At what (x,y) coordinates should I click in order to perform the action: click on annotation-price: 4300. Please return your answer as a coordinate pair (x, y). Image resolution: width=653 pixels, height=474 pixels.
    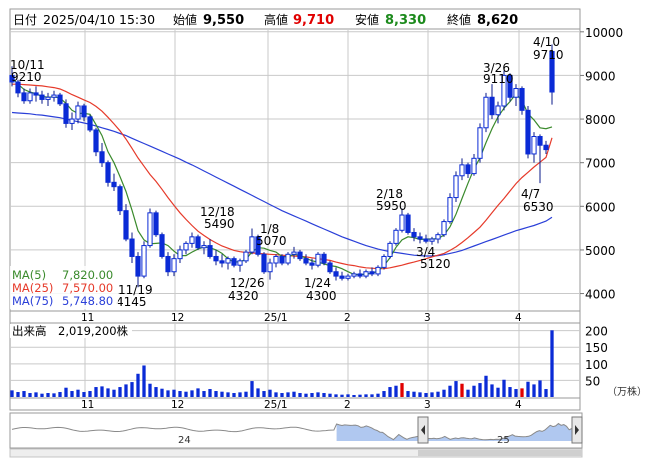
    Looking at the image, I should click on (321, 296).